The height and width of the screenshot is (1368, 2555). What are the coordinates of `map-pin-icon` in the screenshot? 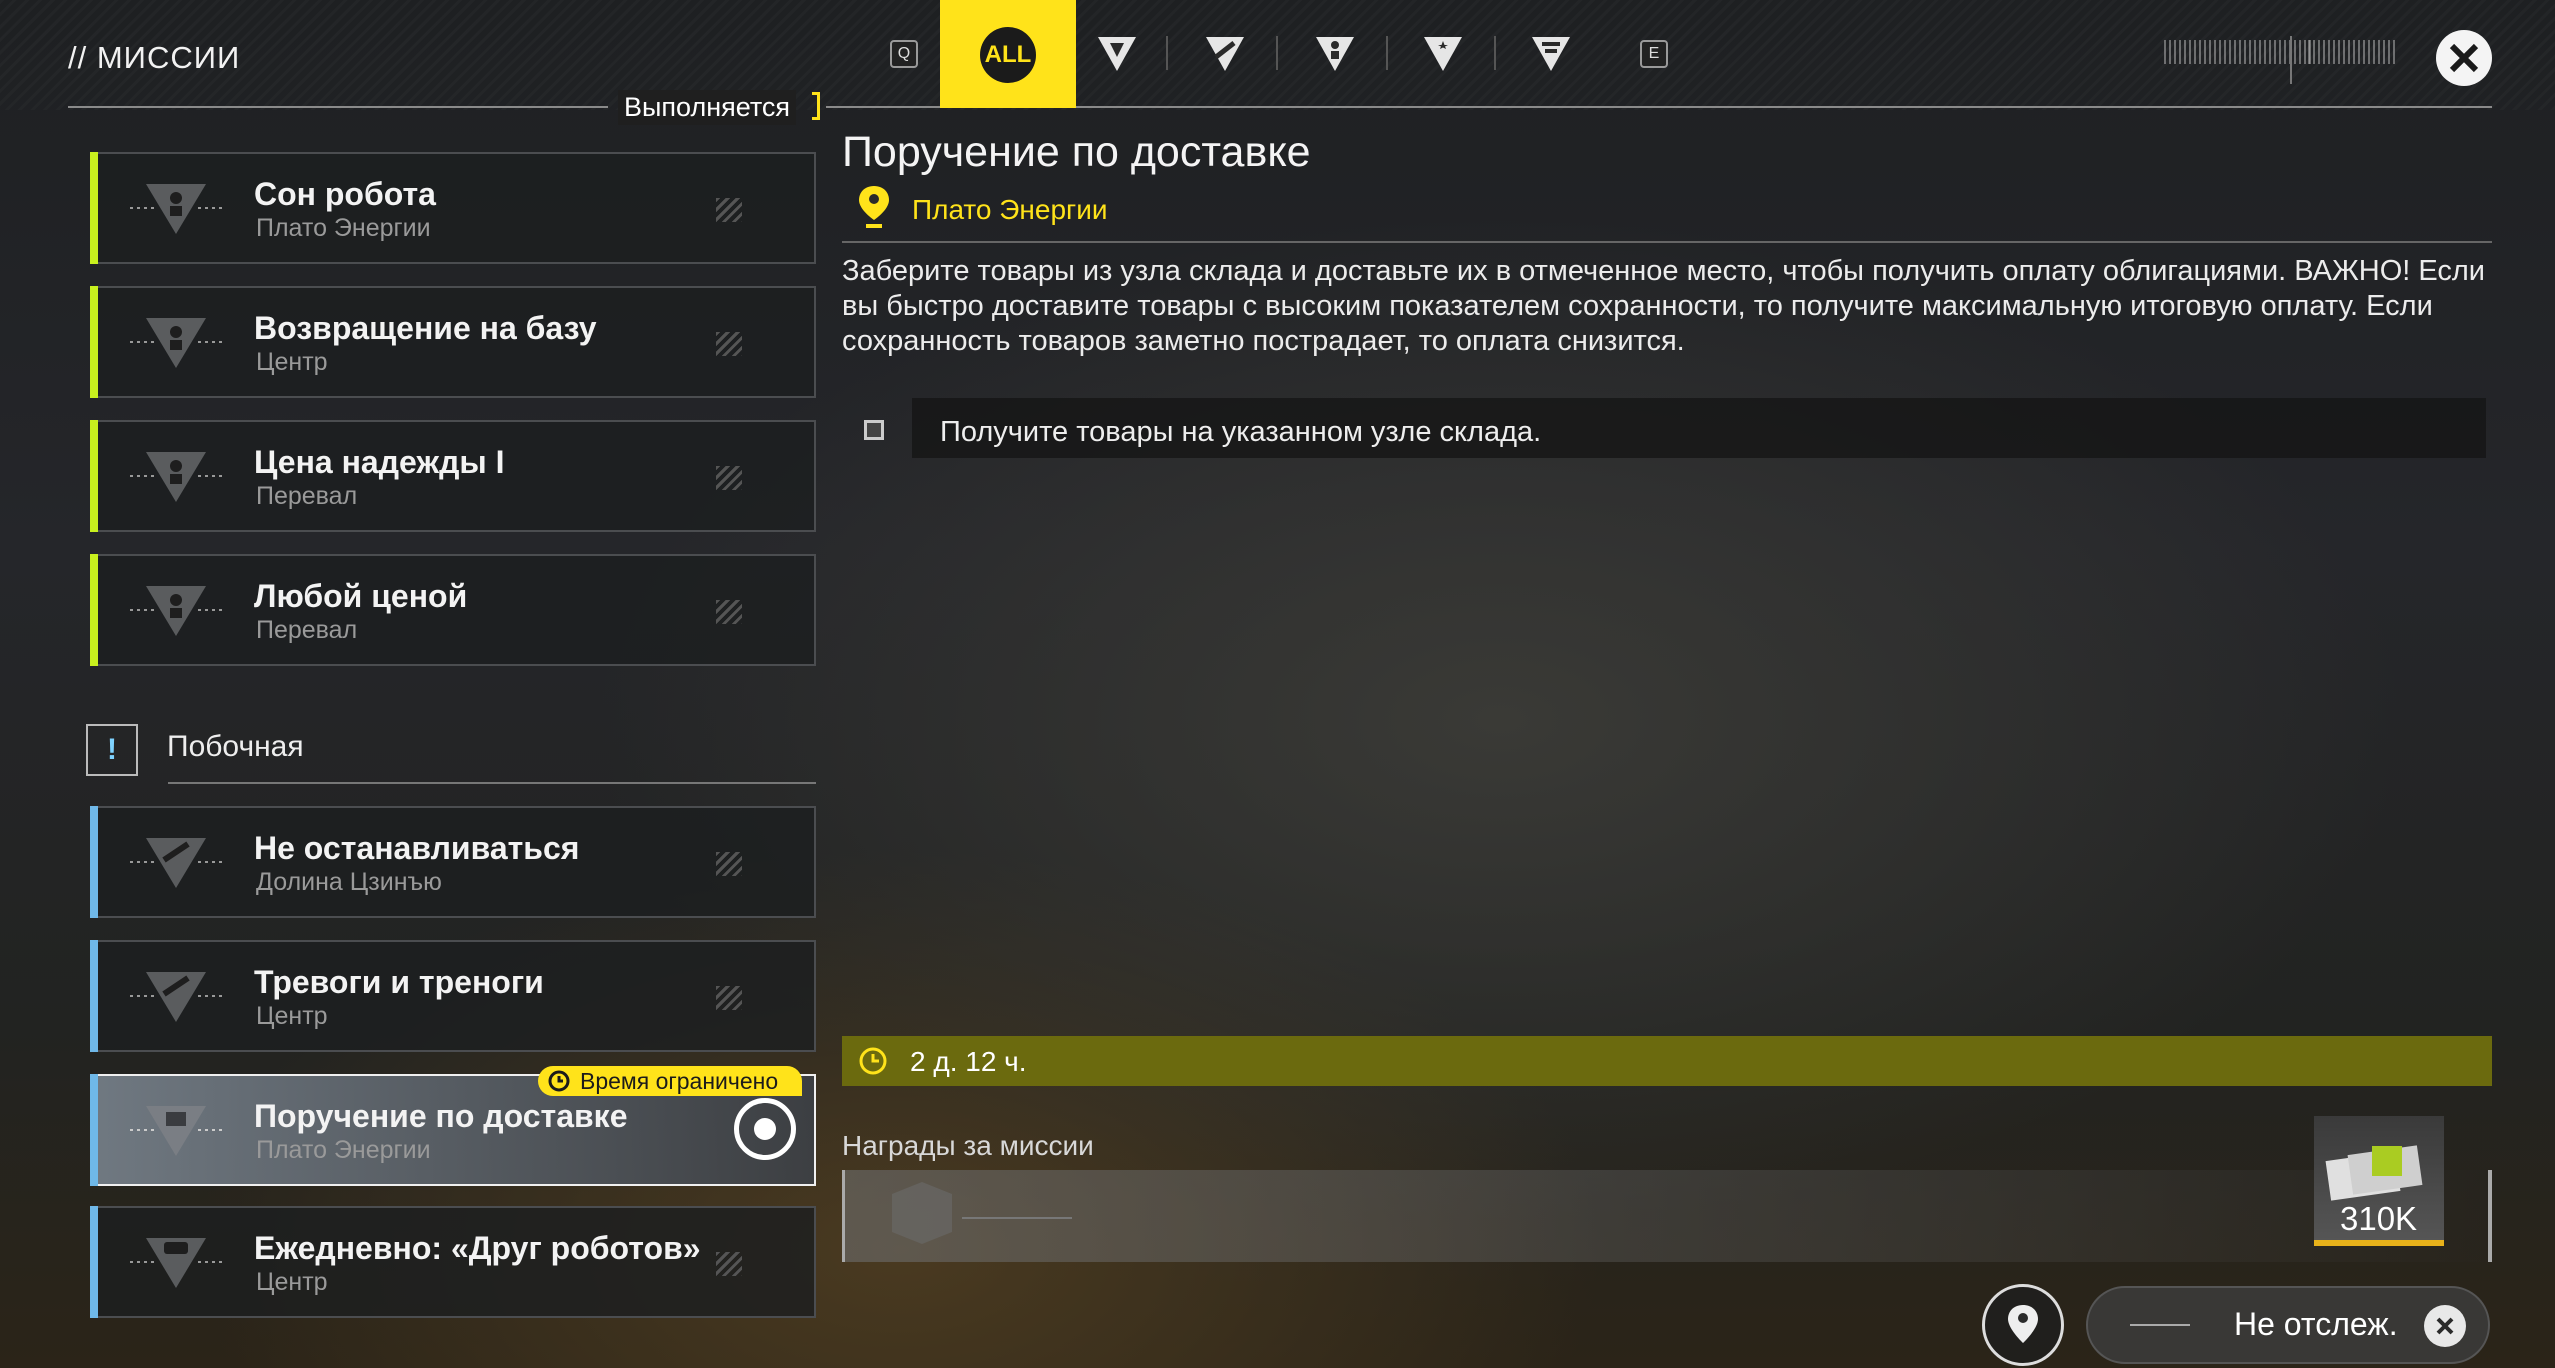 It's located at (2023, 1324).